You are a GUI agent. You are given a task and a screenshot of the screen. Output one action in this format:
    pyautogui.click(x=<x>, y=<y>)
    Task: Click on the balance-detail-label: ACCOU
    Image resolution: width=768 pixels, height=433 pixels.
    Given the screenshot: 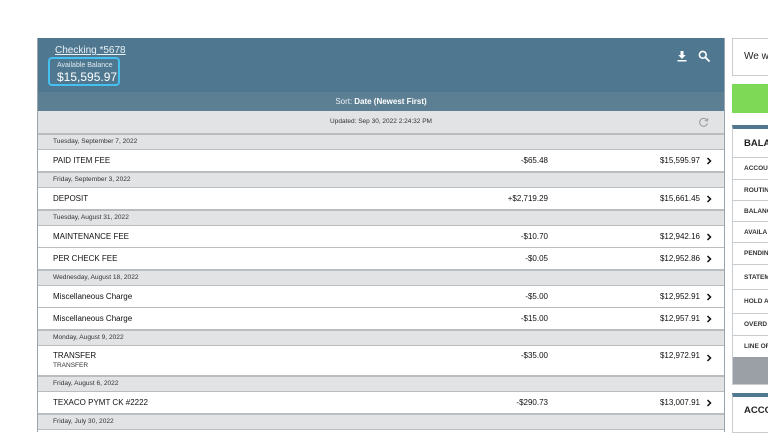 What is the action you would take?
    pyautogui.click(x=750, y=168)
    